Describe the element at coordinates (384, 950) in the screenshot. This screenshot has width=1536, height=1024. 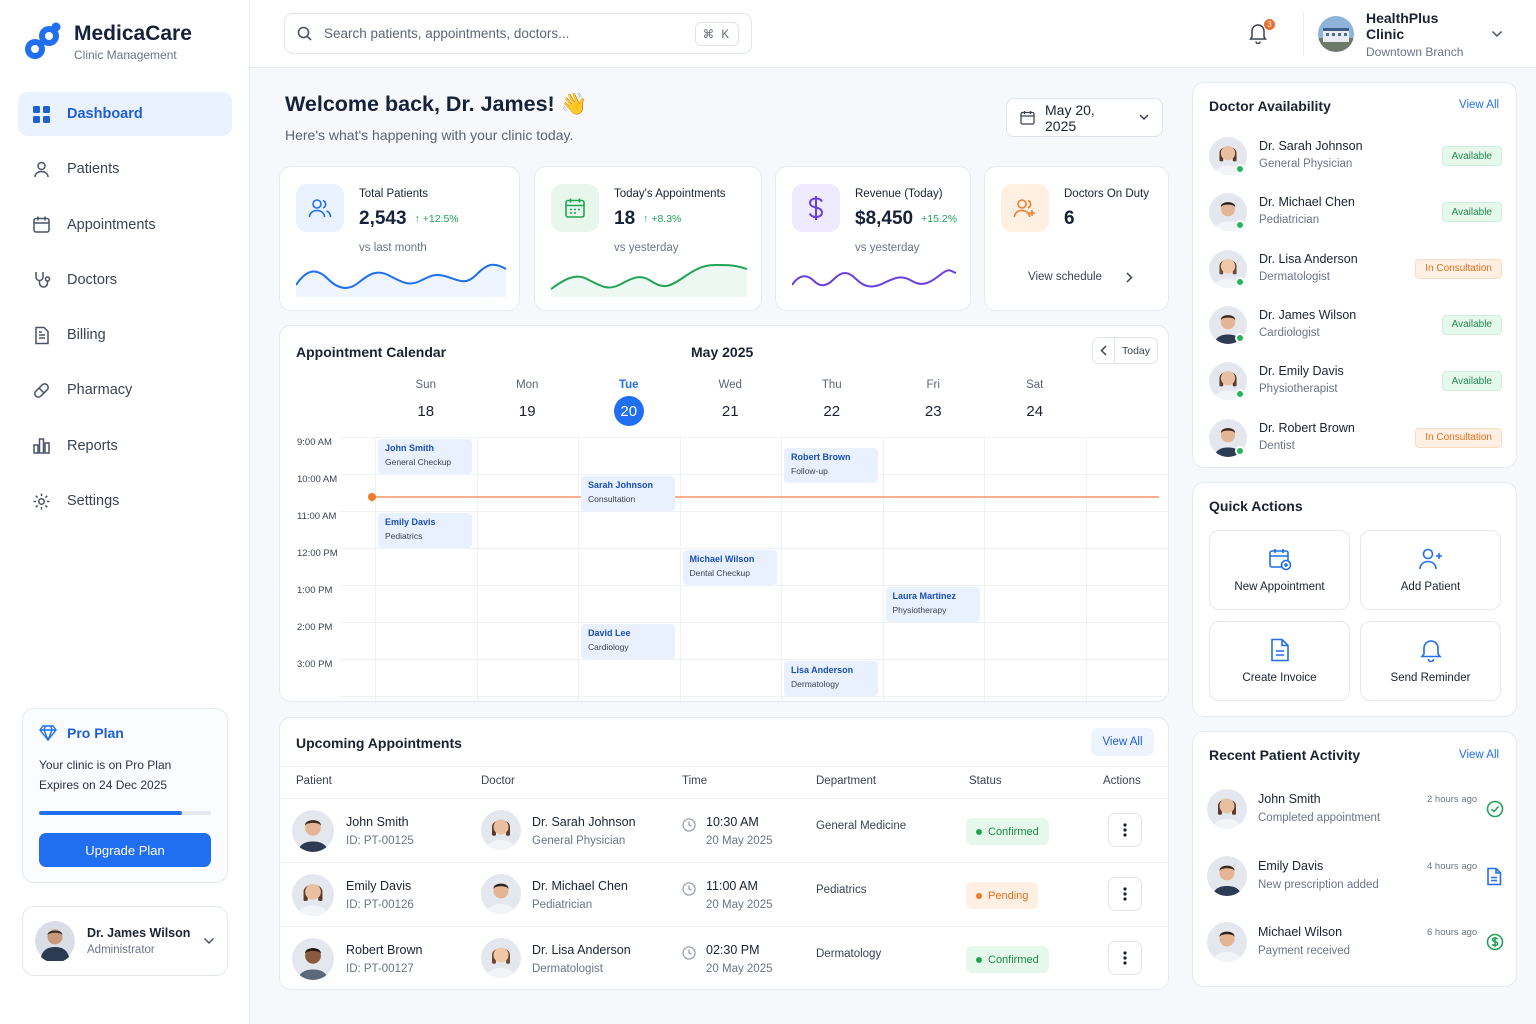
I see `patient-name: Robert Brown` at that location.